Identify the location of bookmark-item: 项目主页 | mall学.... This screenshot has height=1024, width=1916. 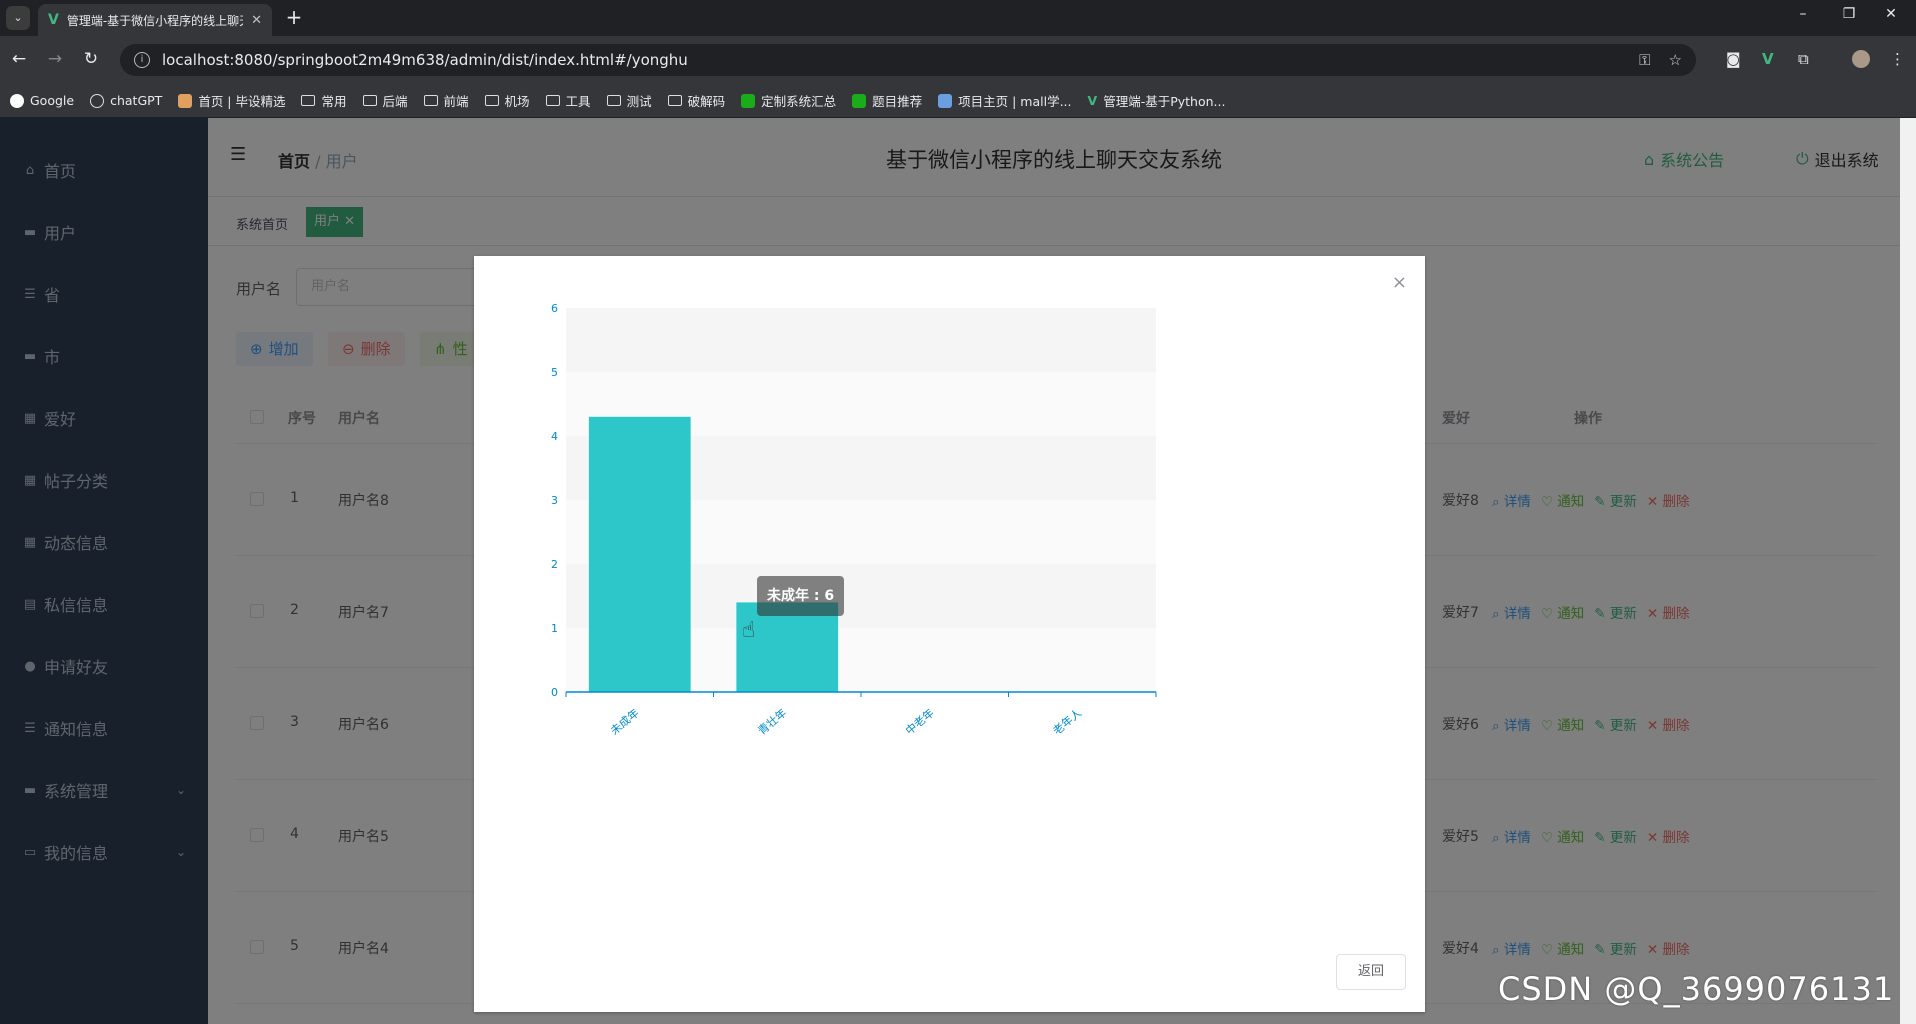
(1005, 100).